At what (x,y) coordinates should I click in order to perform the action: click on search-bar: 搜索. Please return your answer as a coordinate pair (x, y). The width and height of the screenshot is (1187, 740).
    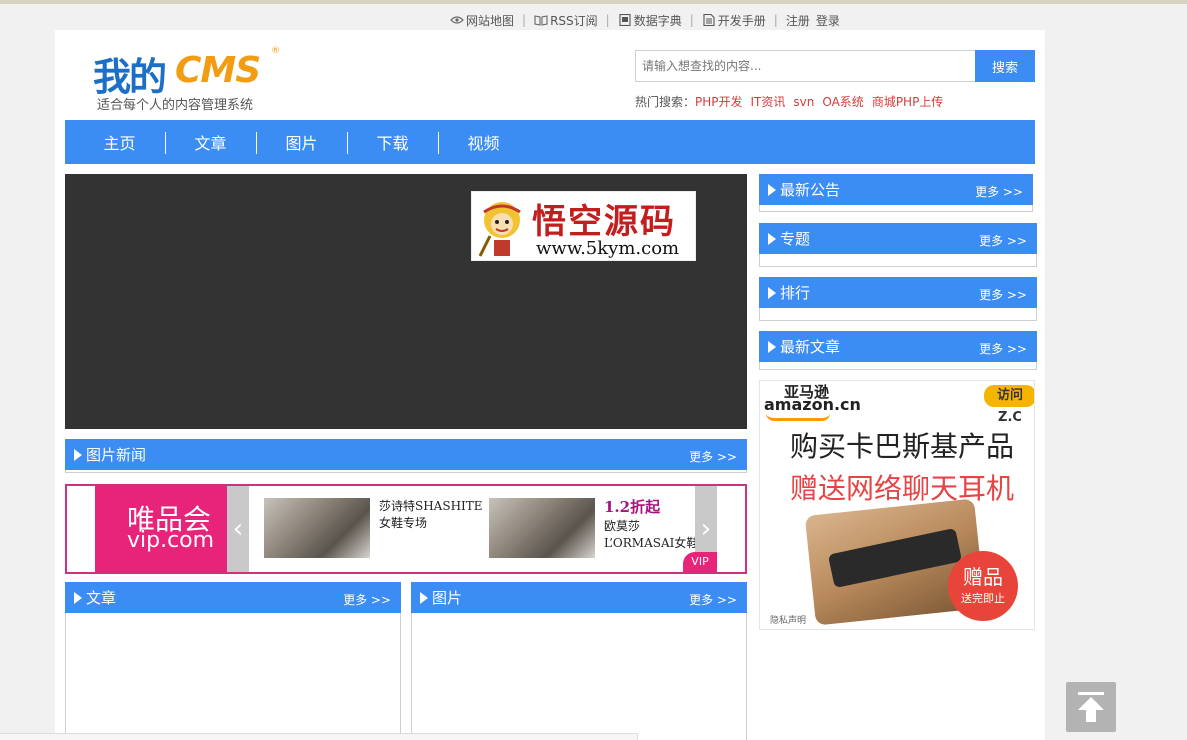
    Looking at the image, I should click on (835, 66).